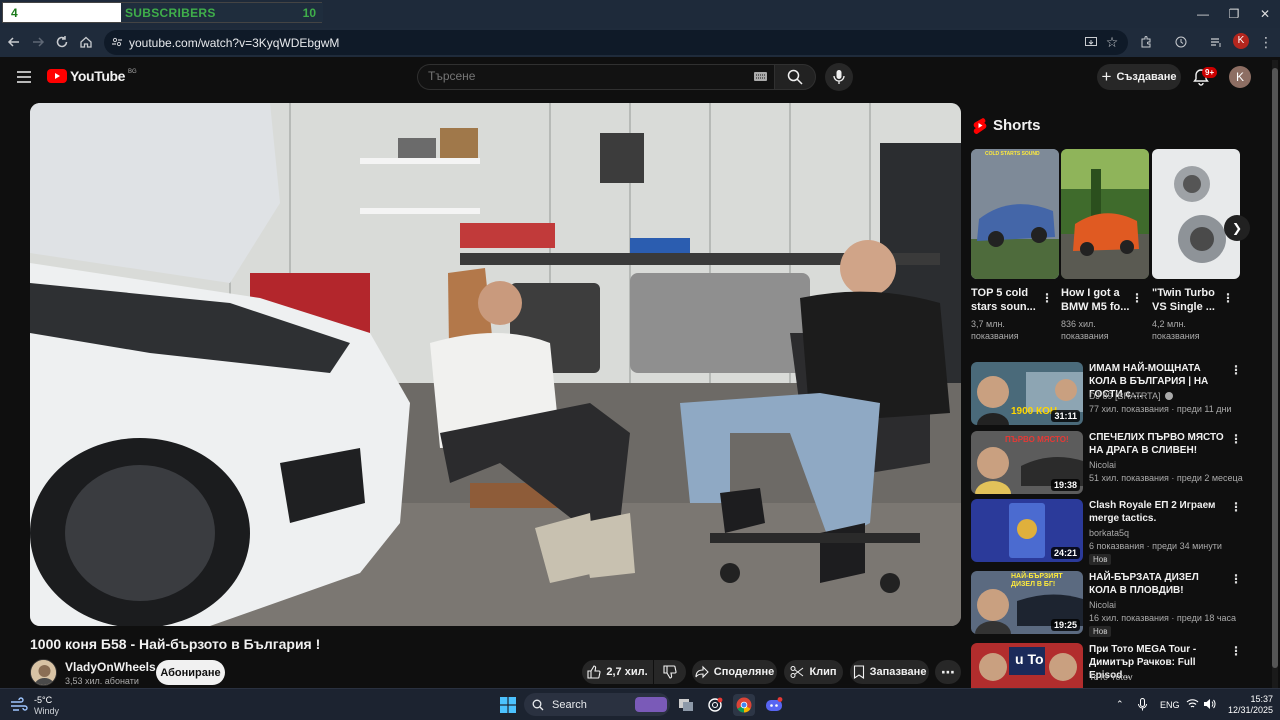 The height and width of the screenshot is (720, 1280). Describe the element at coordinates (578, 76) in the screenshot. I see `search-input` at that location.